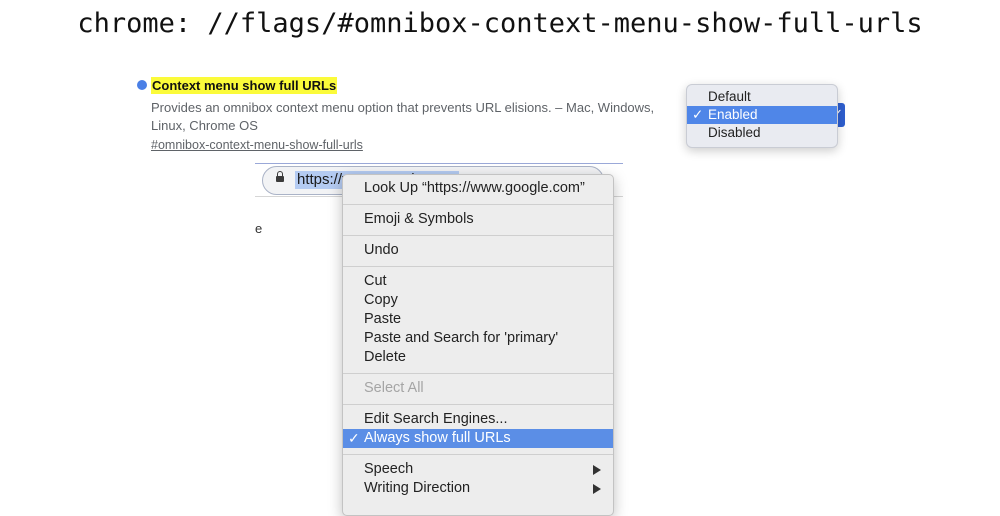  What do you see at coordinates (381, 300) in the screenshot?
I see `menu-item-label: Copy` at bounding box center [381, 300].